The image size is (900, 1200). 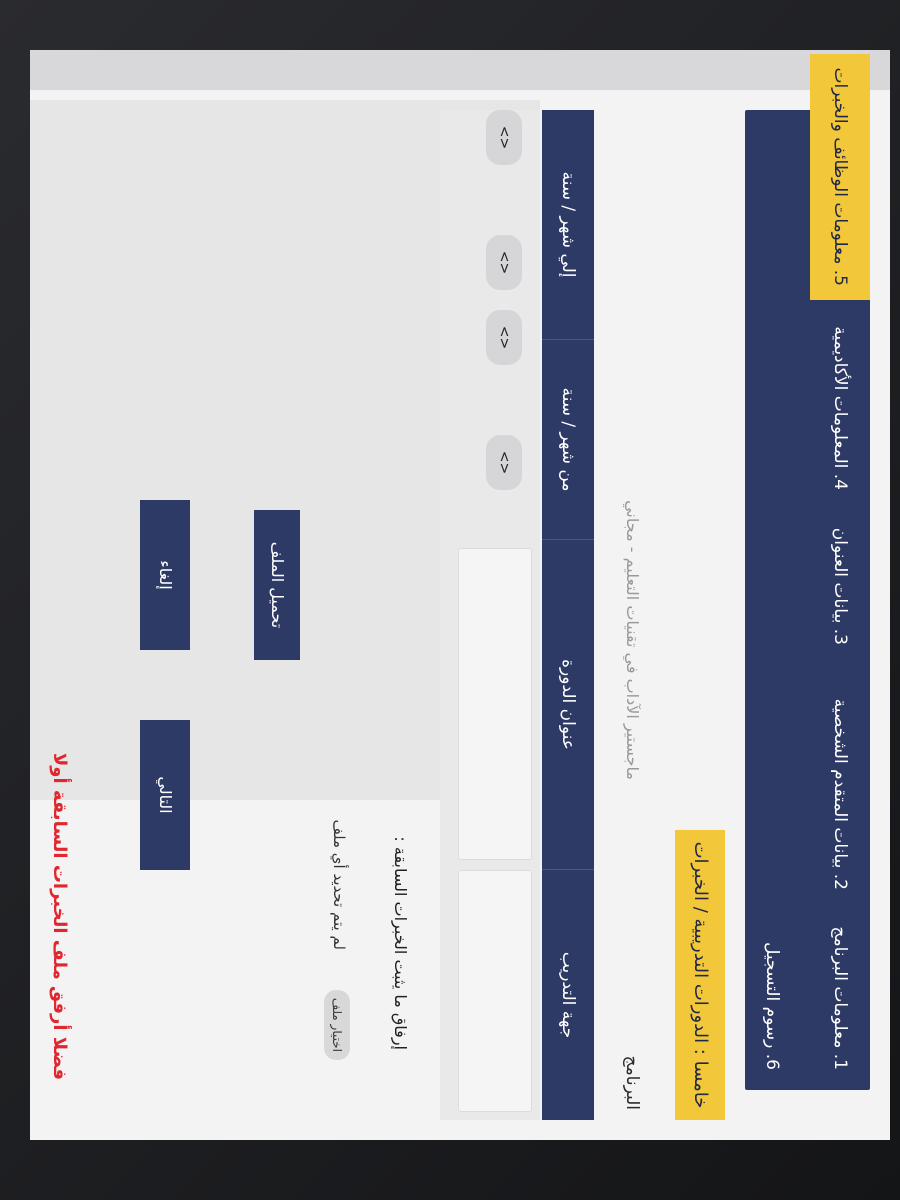 I want to click on next-button: التالي, so click(x=165, y=795).